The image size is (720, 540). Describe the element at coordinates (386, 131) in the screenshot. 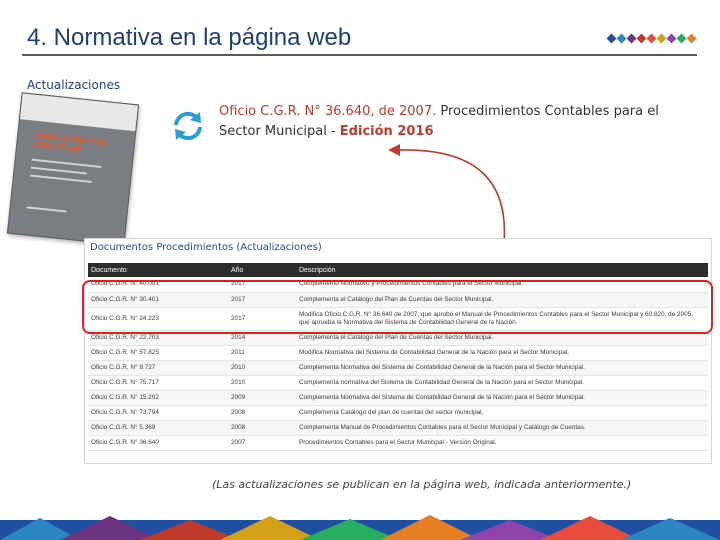

I see `headline-edition: Edición 2016` at that location.